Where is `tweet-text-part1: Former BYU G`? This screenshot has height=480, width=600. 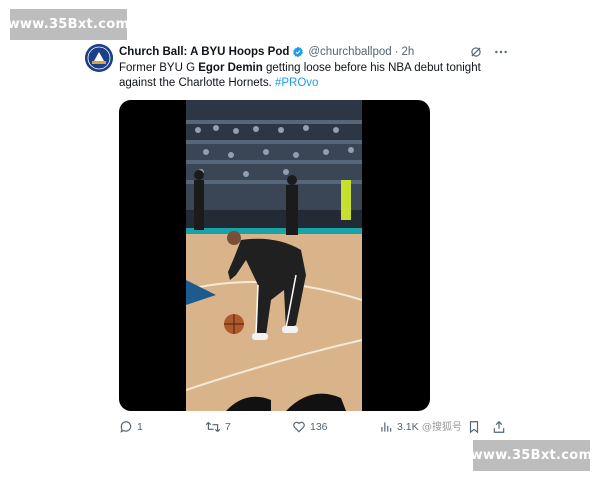 tweet-text-part1: Former BYU G is located at coordinates (159, 68).